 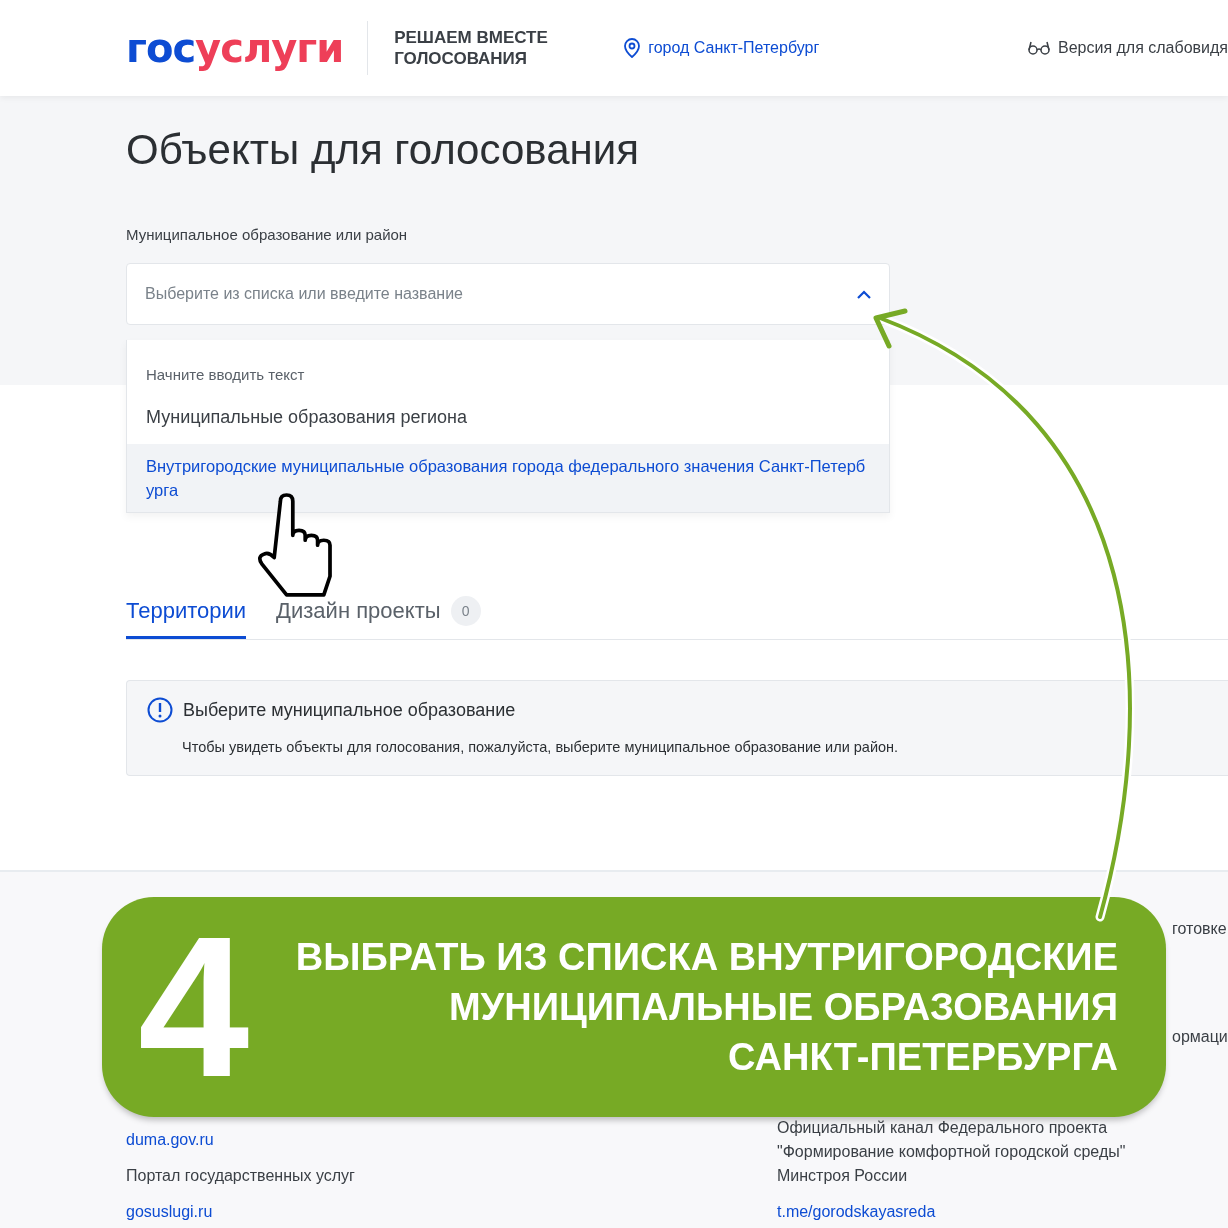 I want to click on footer-text: Портал государственных услуг, so click(x=240, y=1176).